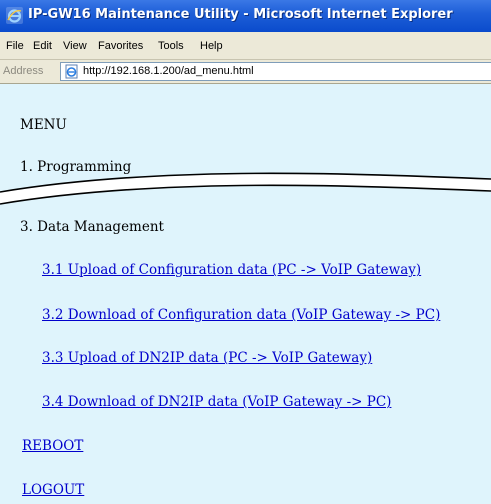  Describe the element at coordinates (171, 46) in the screenshot. I see `menu-tools: Tools` at that location.